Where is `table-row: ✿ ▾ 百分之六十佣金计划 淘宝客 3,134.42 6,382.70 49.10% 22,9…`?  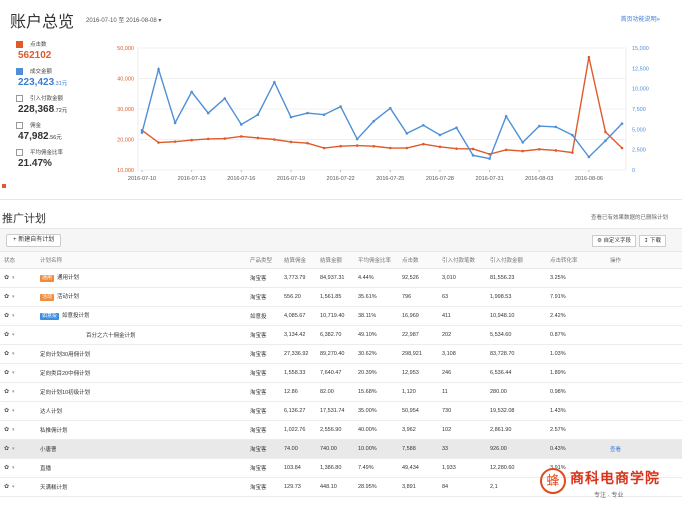 table-row: ✿ ▾ 百分之六十佣金计划 淘宝客 3,134.42 6,382.70 49.10% 22,9… is located at coordinates (341, 335).